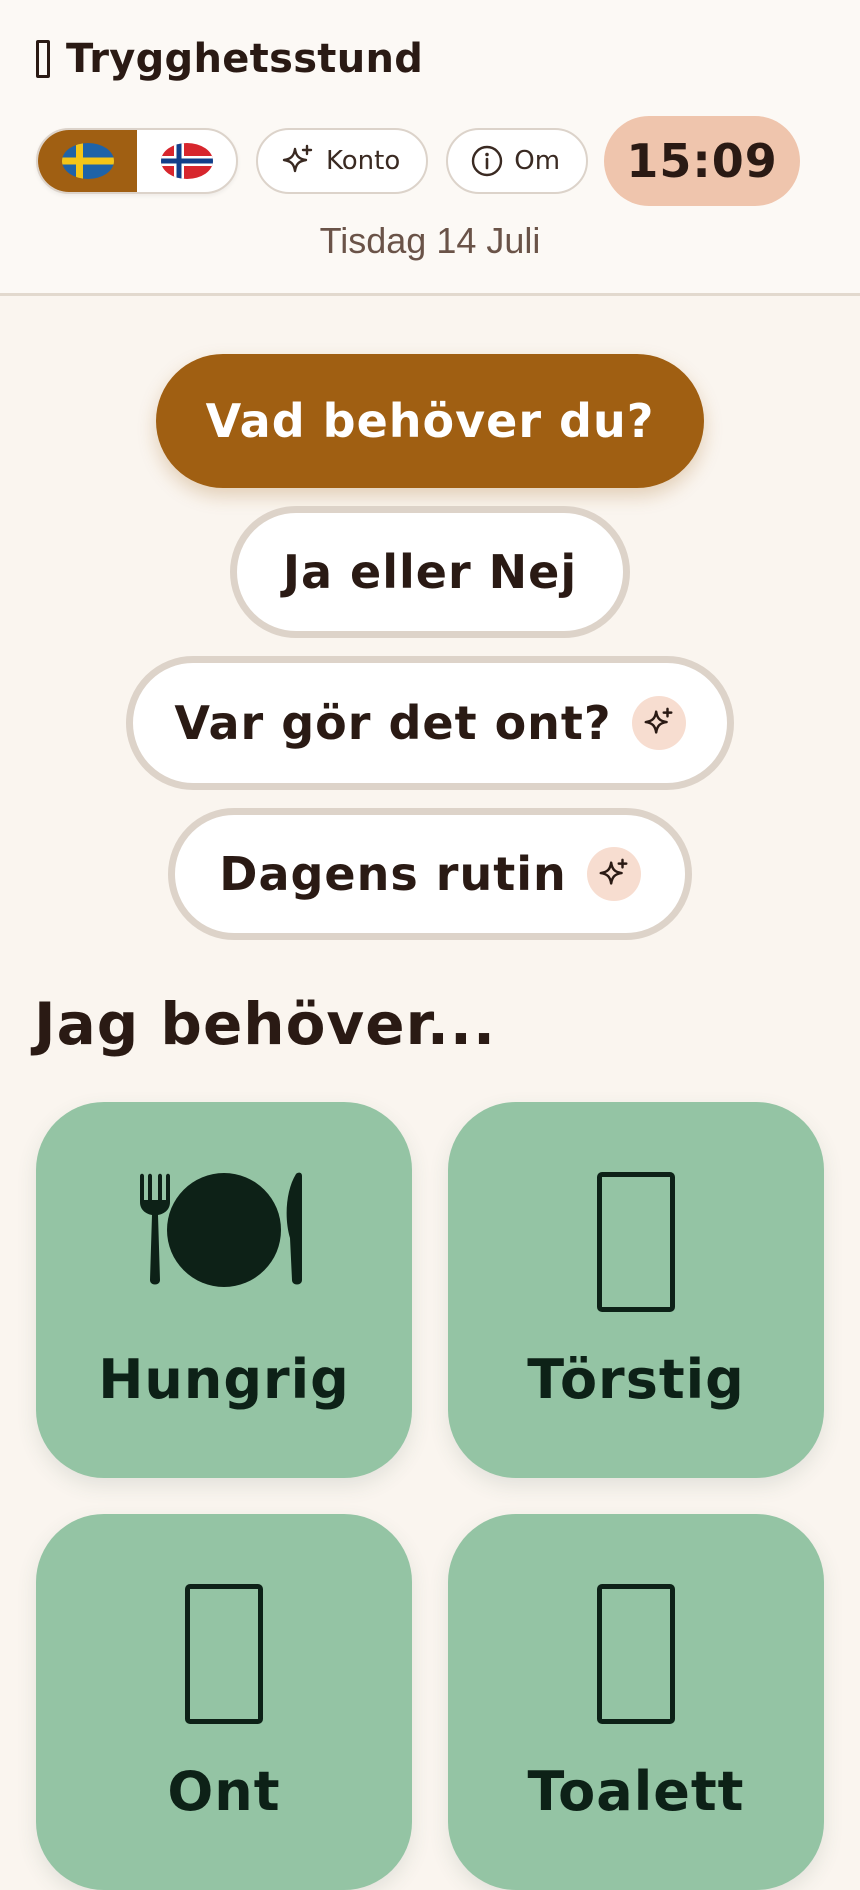 The height and width of the screenshot is (1890, 860). I want to click on account-button: Konto, so click(342, 161).